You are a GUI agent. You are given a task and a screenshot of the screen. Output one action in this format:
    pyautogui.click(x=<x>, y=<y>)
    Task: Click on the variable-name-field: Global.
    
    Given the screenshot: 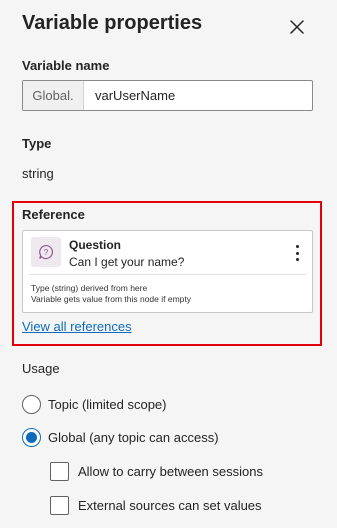 What is the action you would take?
    pyautogui.click(x=167, y=95)
    